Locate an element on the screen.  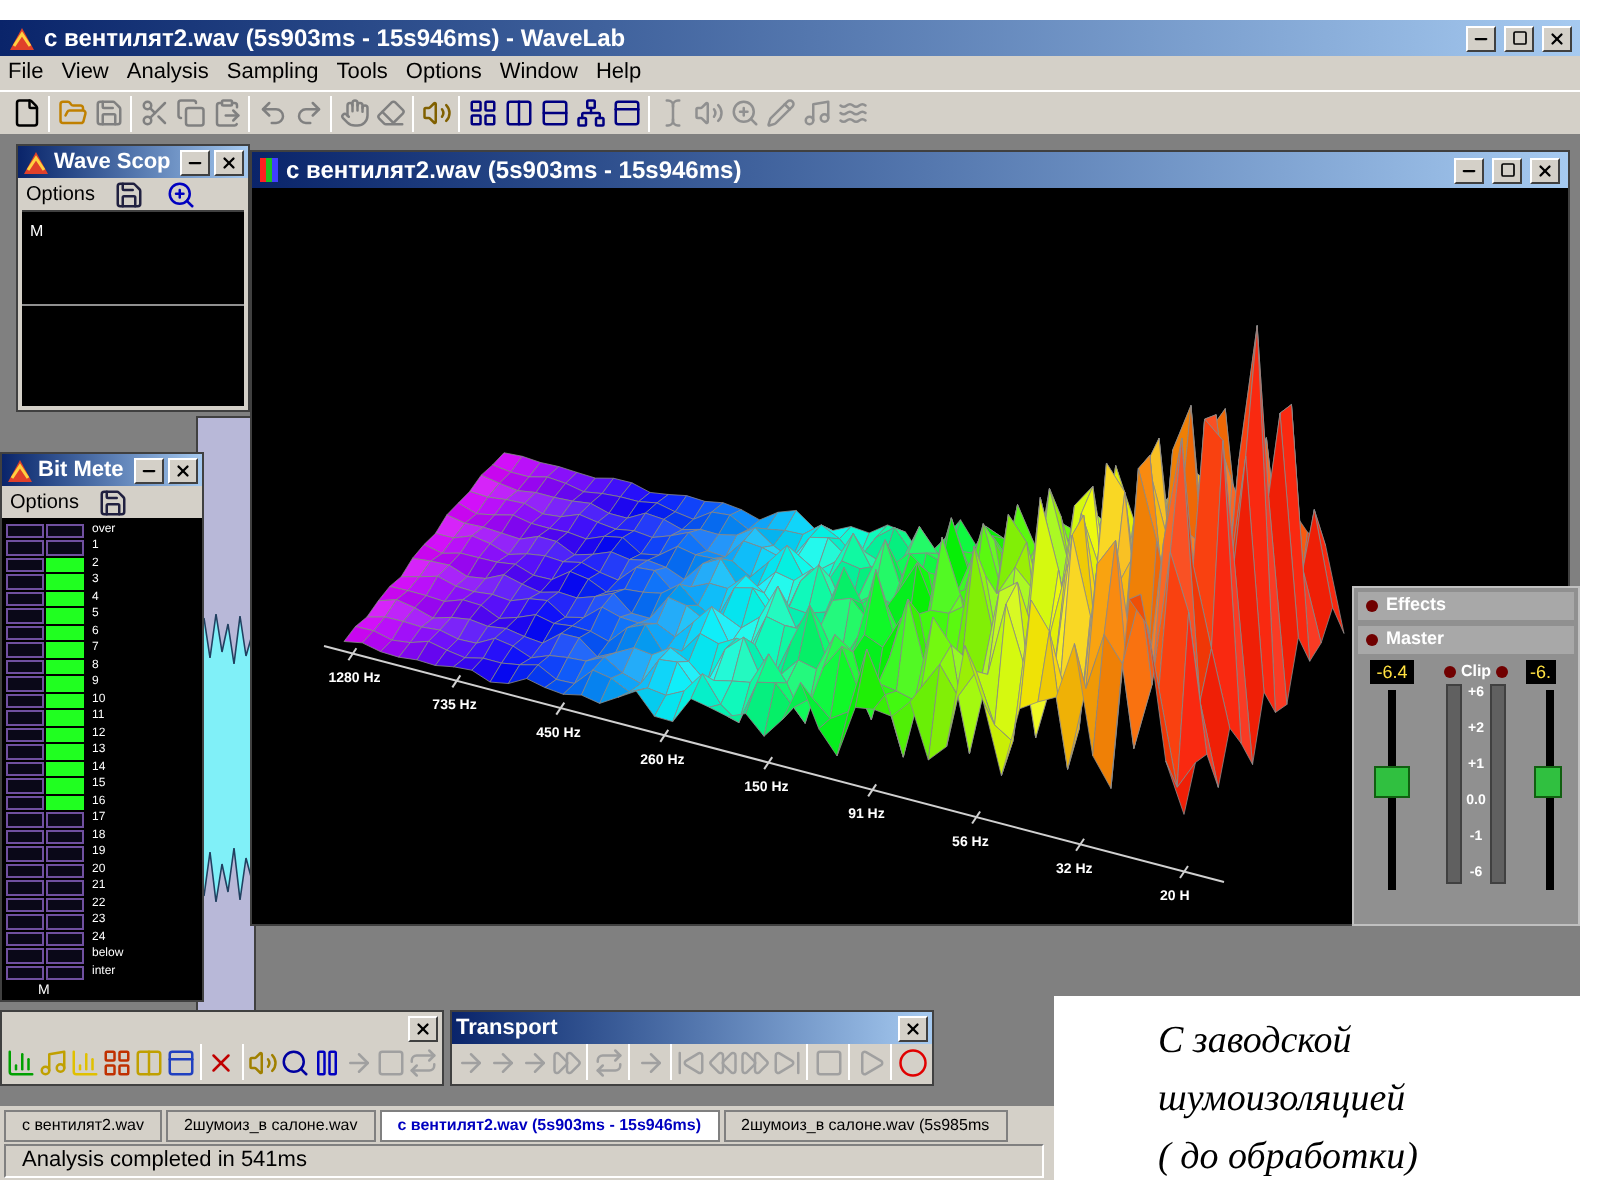
menu-item: View is located at coordinates (85, 73).